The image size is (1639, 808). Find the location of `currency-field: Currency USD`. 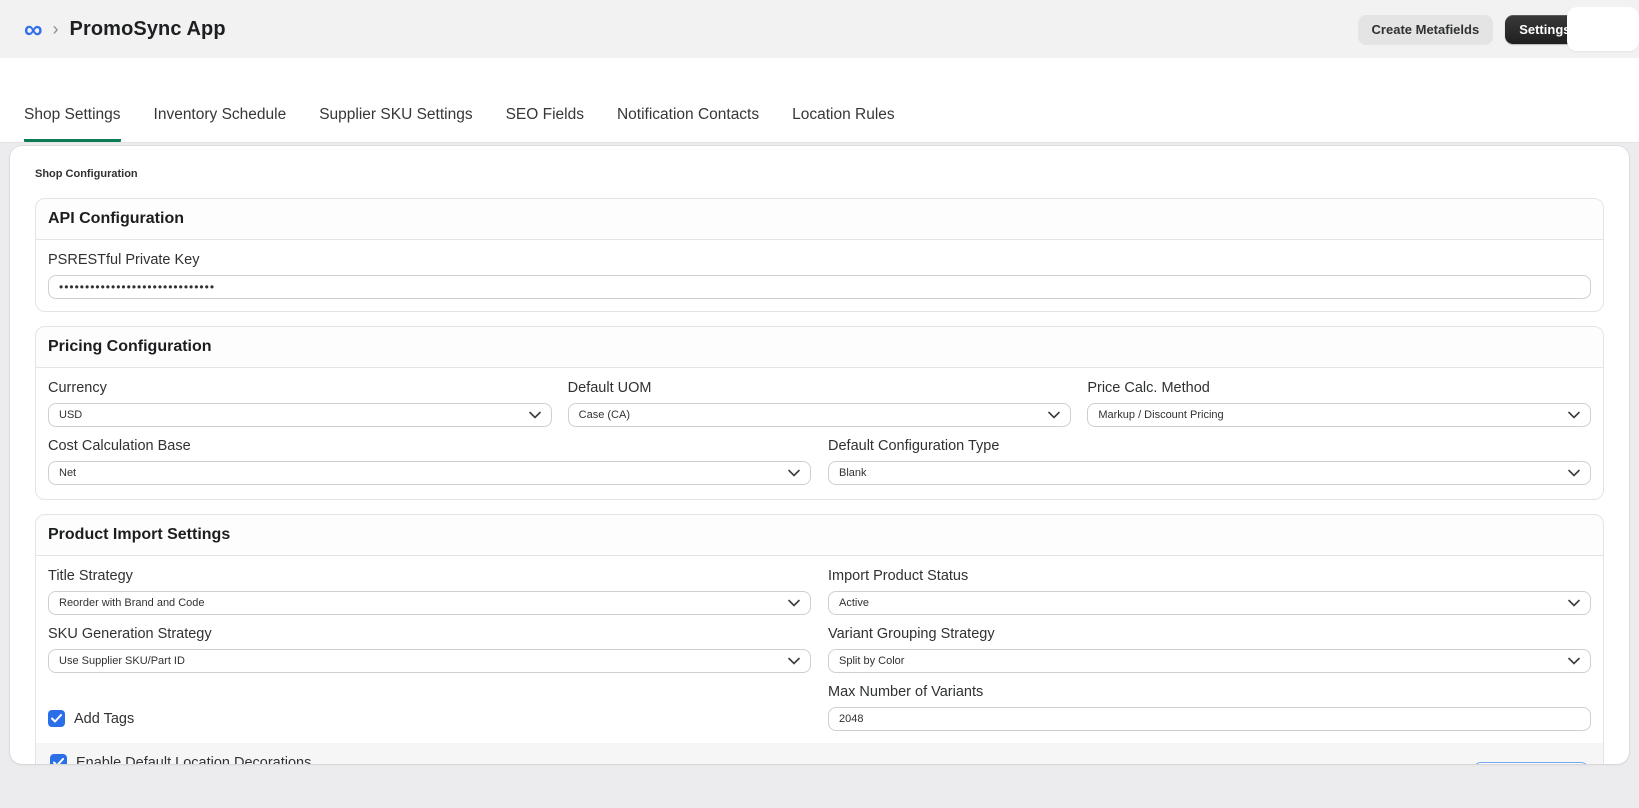

currency-field: Currency USD is located at coordinates (300, 403).